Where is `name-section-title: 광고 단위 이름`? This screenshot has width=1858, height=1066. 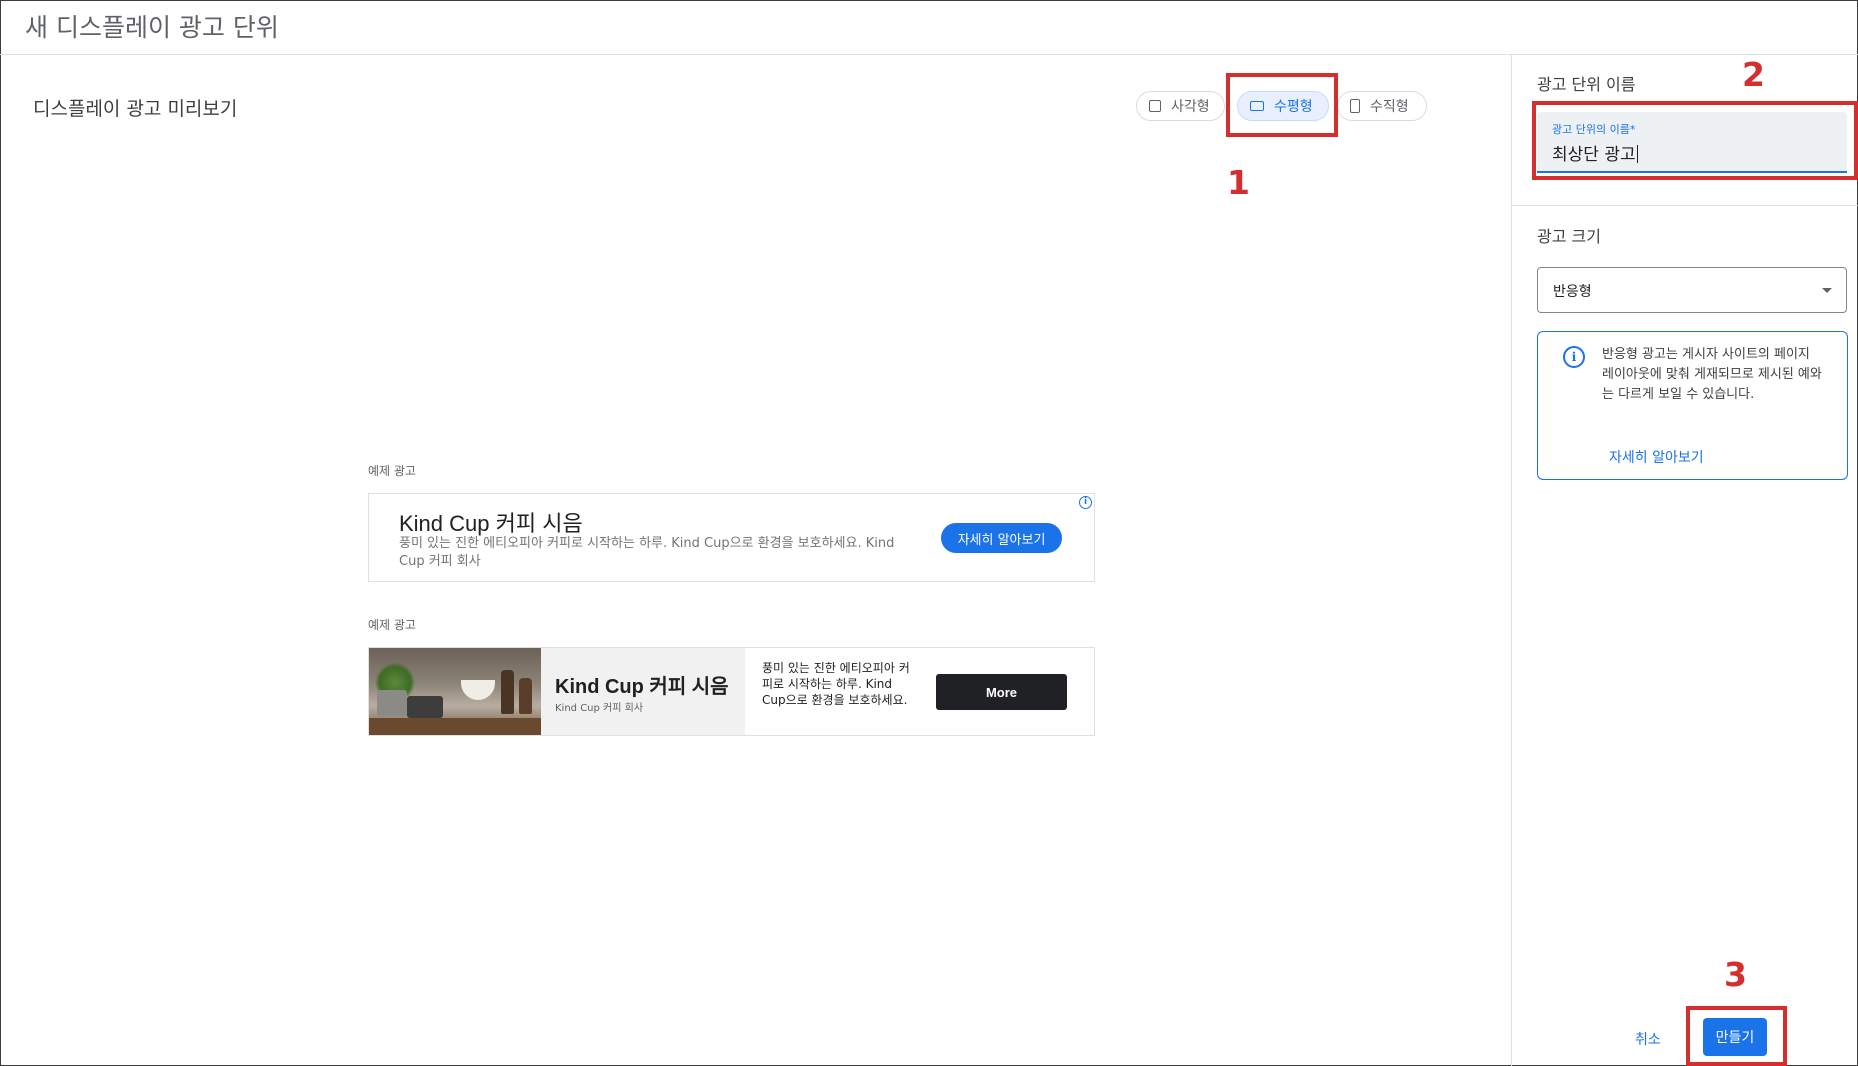
name-section-title: 광고 단위 이름 is located at coordinates (1586, 84).